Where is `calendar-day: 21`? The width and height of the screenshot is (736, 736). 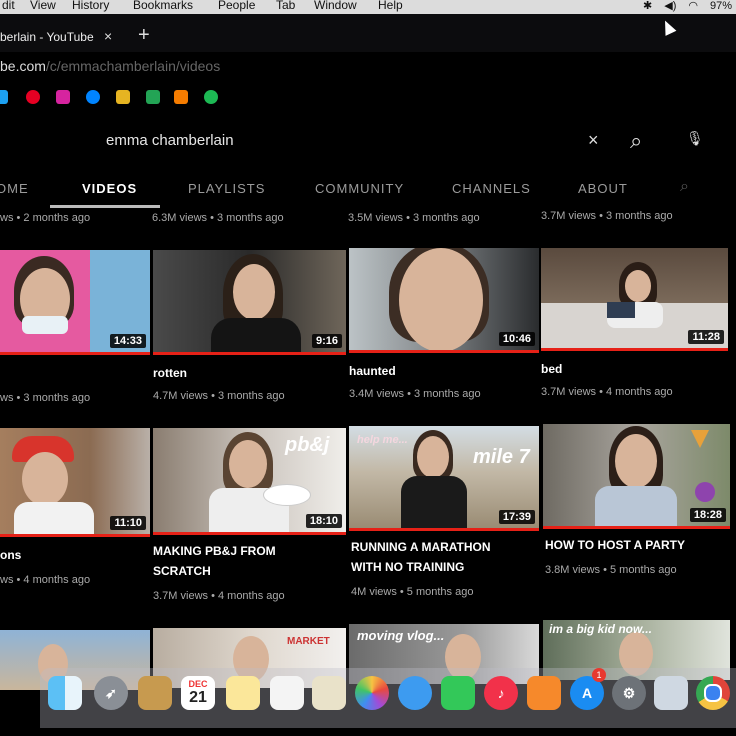 calendar-day: 21 is located at coordinates (198, 697).